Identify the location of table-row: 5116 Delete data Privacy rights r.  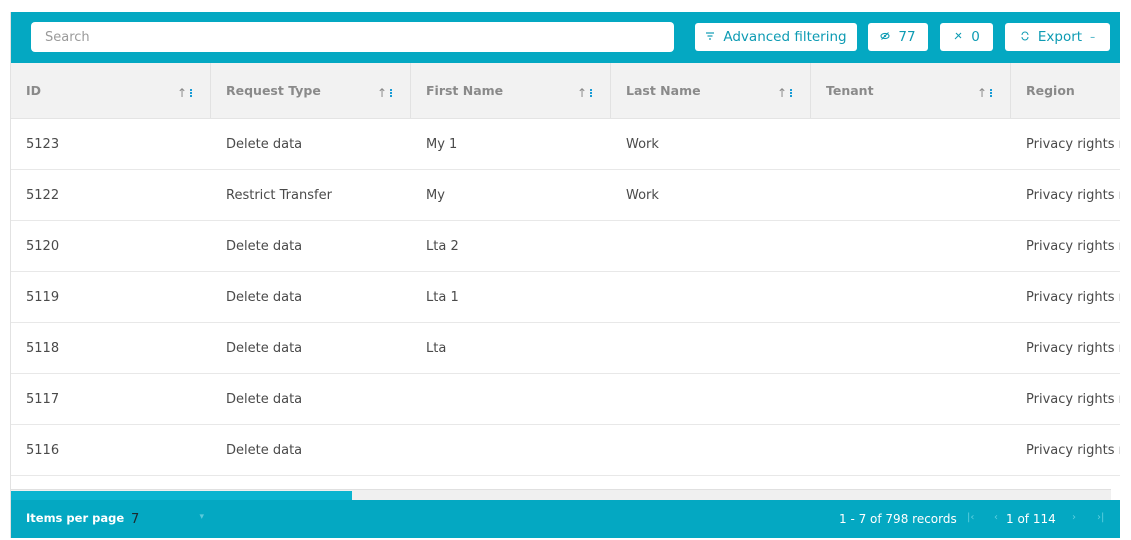
(565, 450).